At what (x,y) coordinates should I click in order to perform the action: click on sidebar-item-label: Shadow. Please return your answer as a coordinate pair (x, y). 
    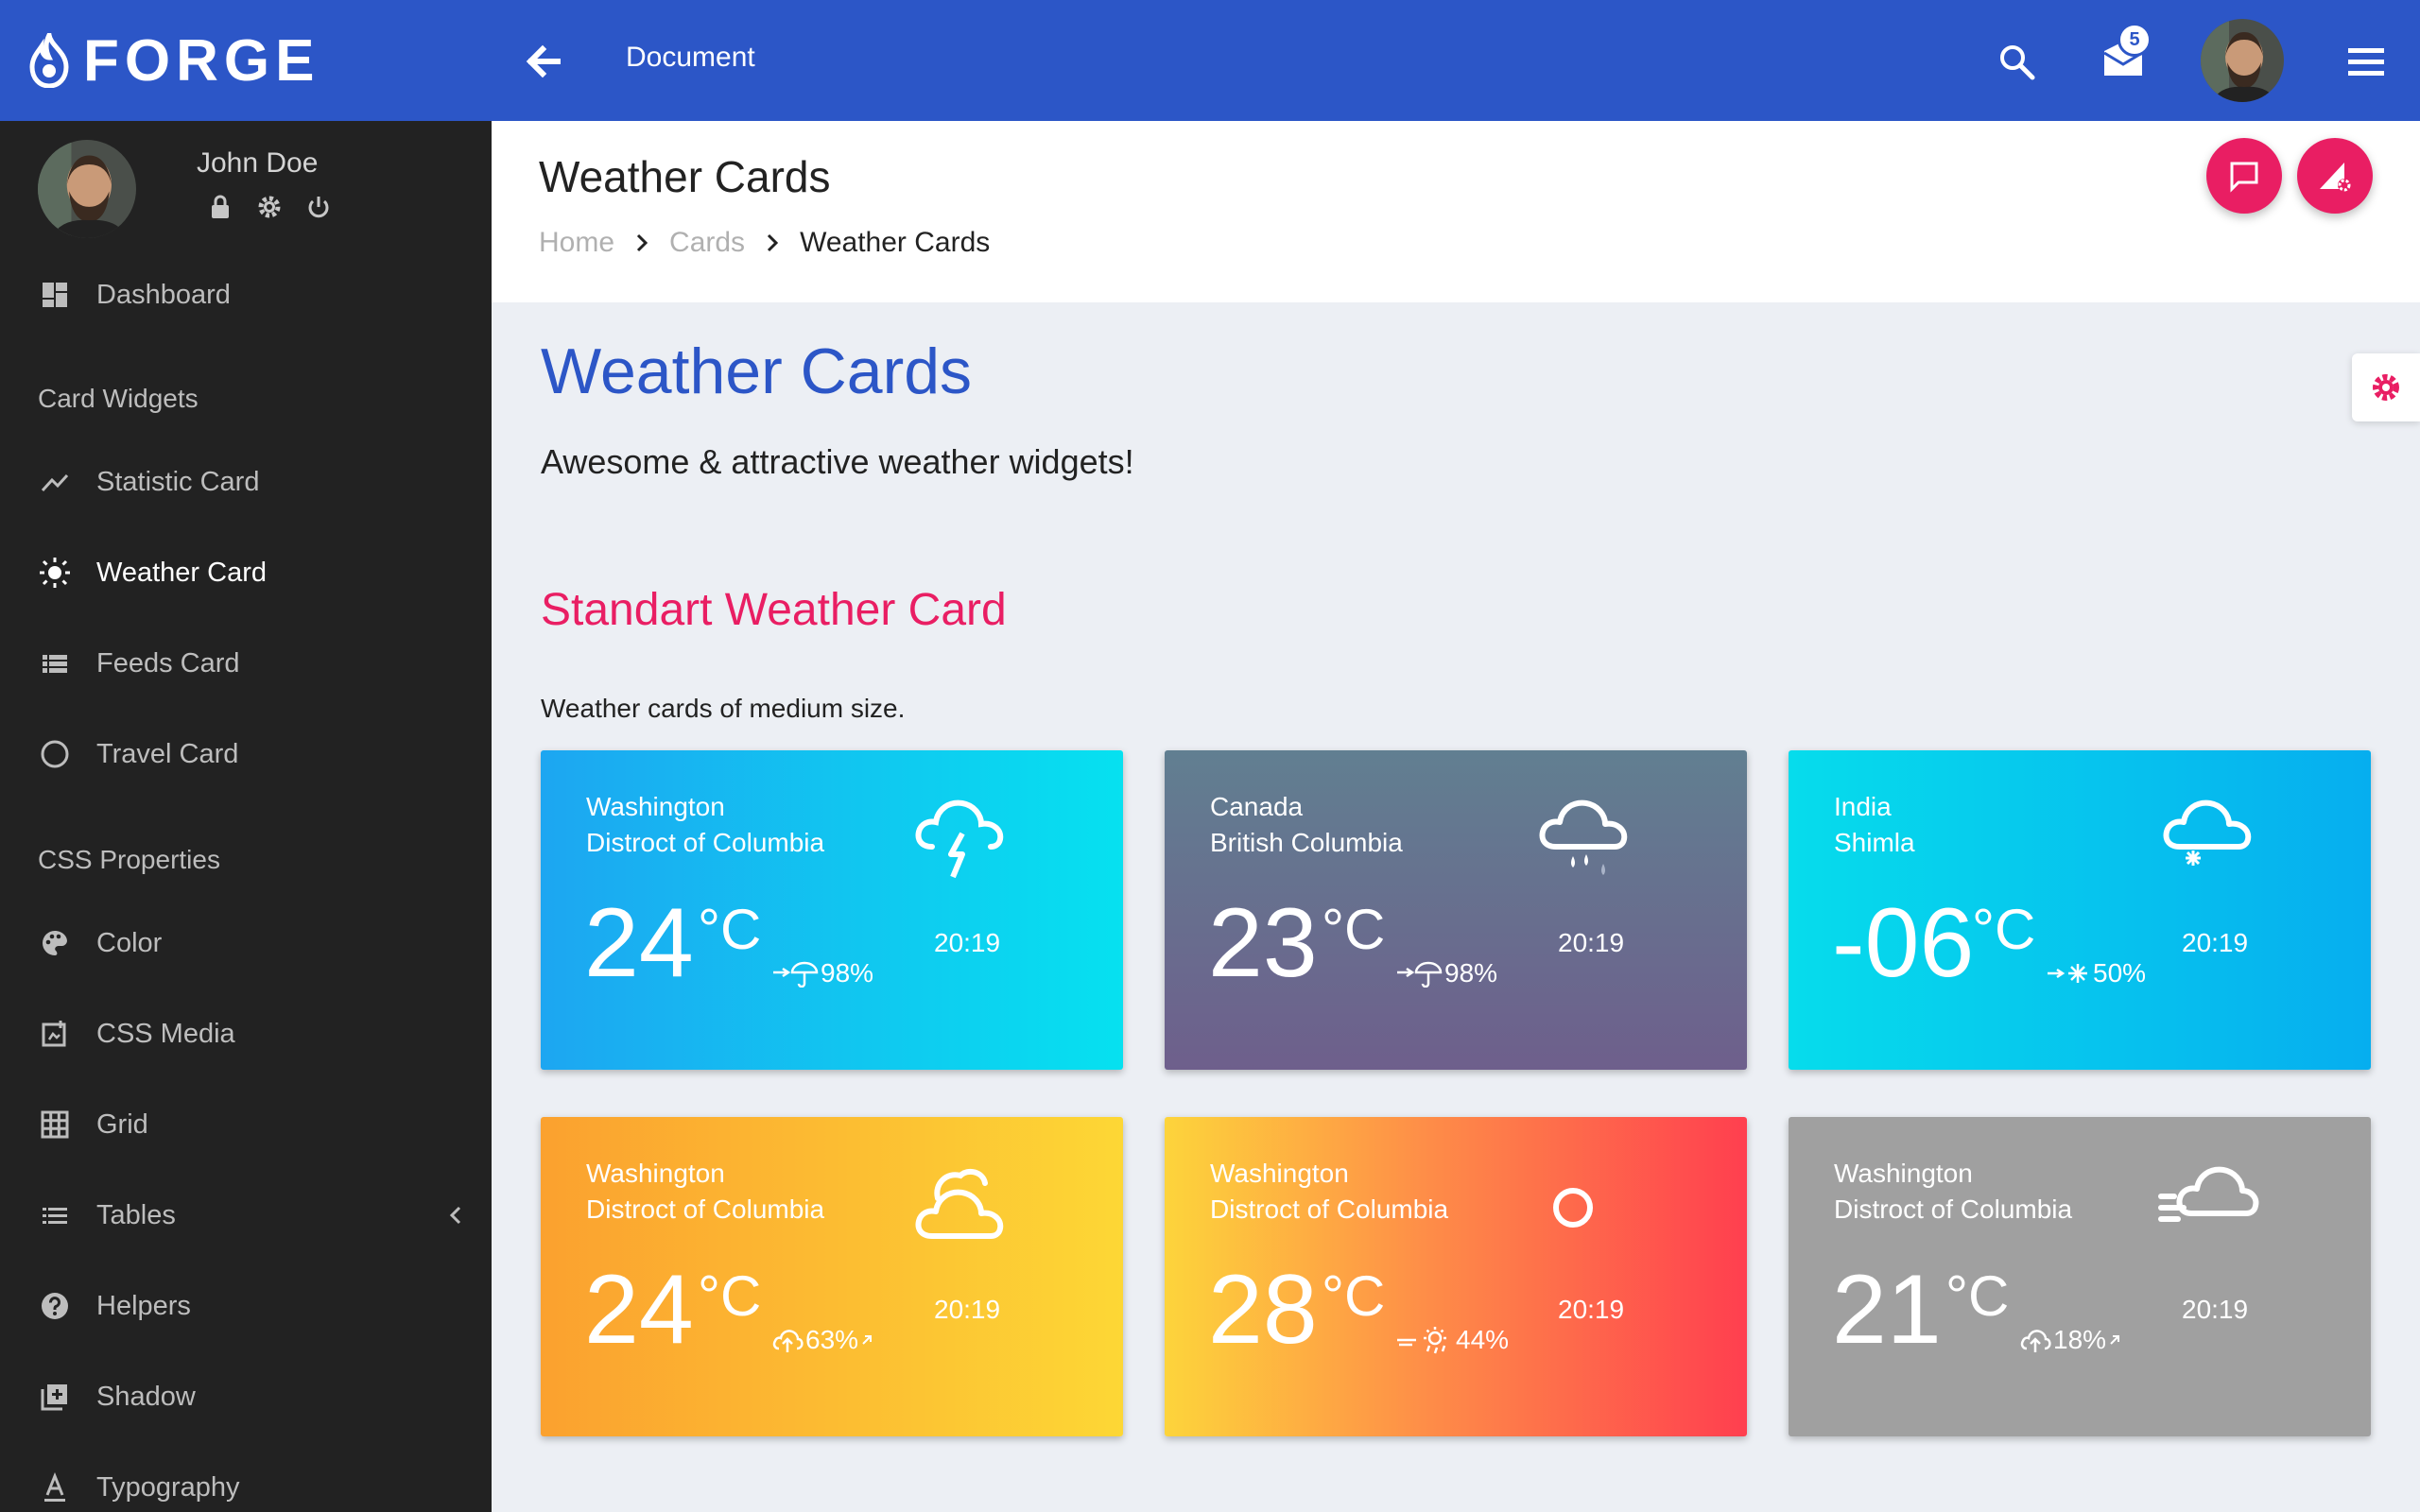
    Looking at the image, I should click on (146, 1396).